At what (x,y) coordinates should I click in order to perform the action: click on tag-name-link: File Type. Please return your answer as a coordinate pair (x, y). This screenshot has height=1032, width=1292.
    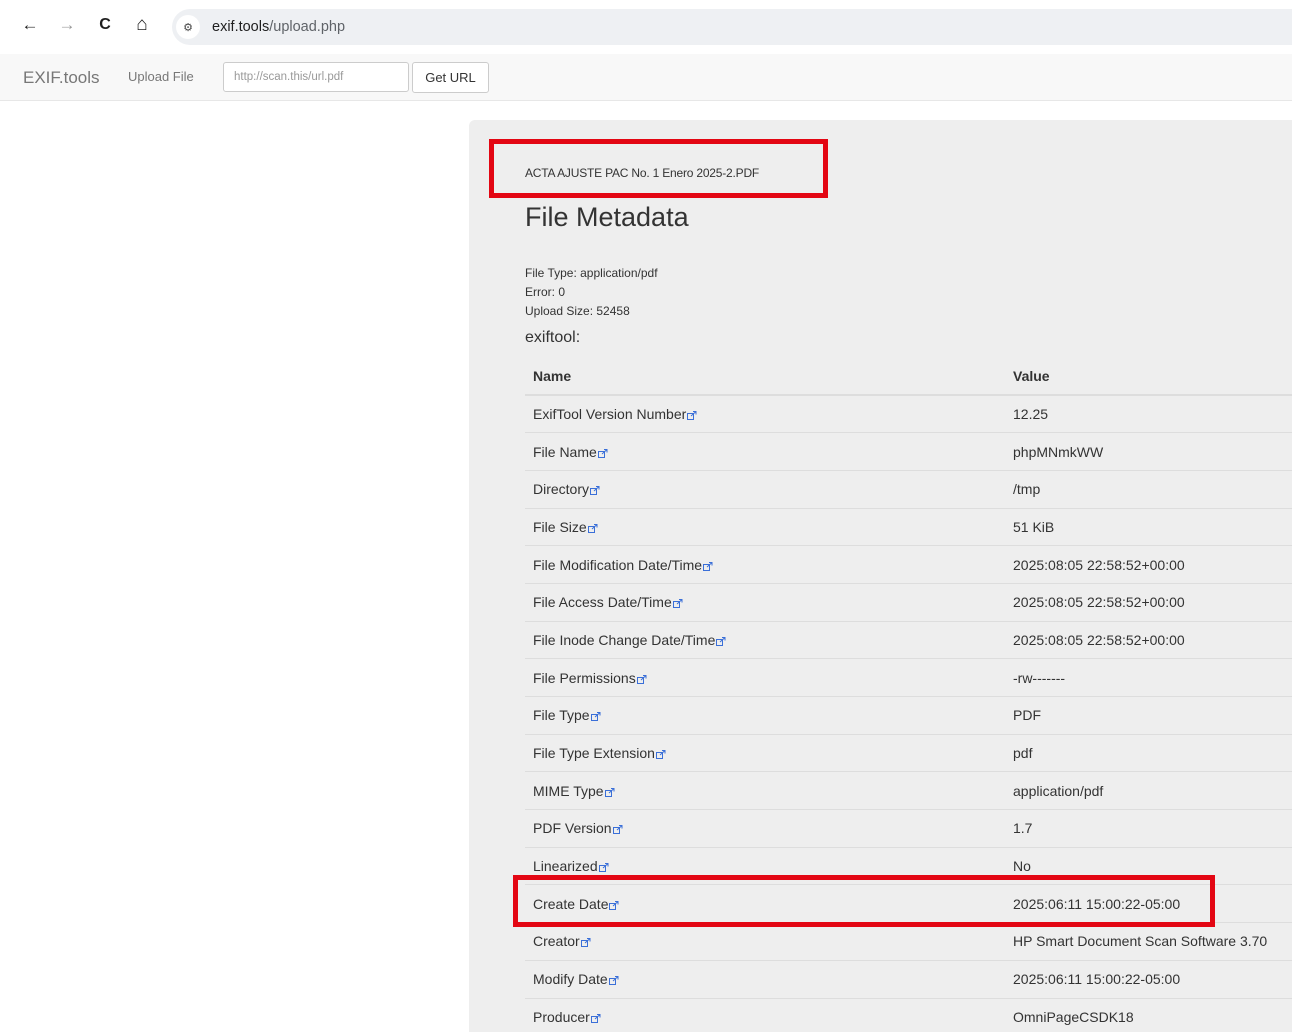
    Looking at the image, I should click on (567, 715).